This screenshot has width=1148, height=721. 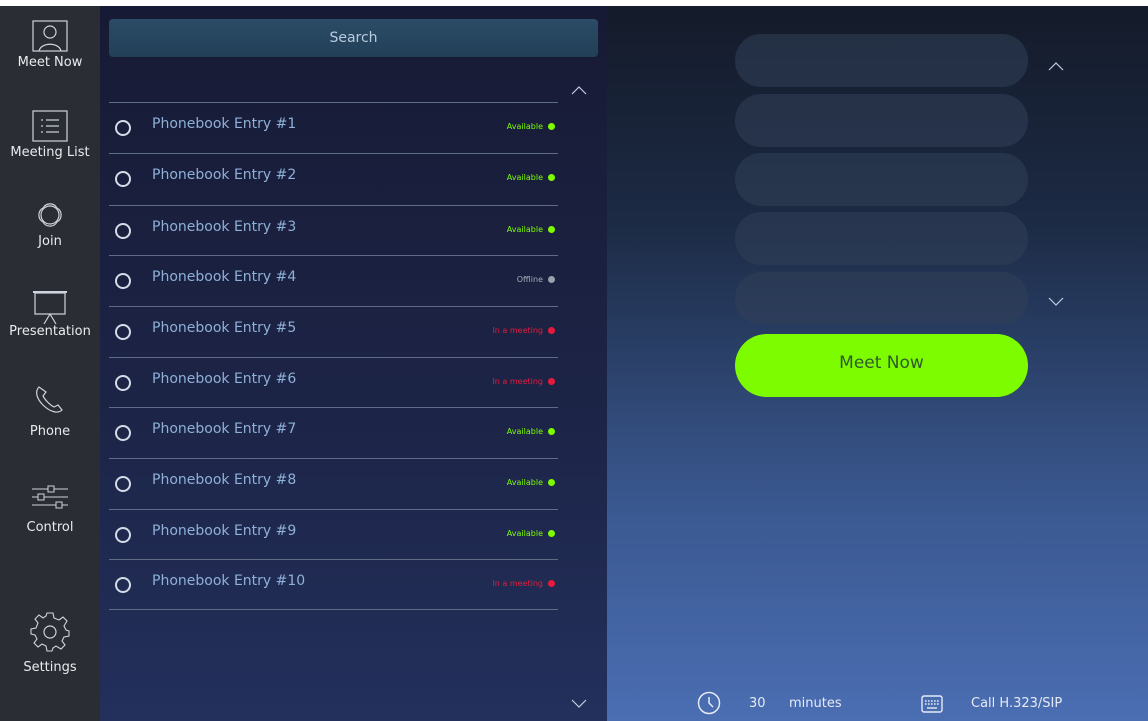 I want to click on meet-now-label: Meet Now, so click(x=881, y=362).